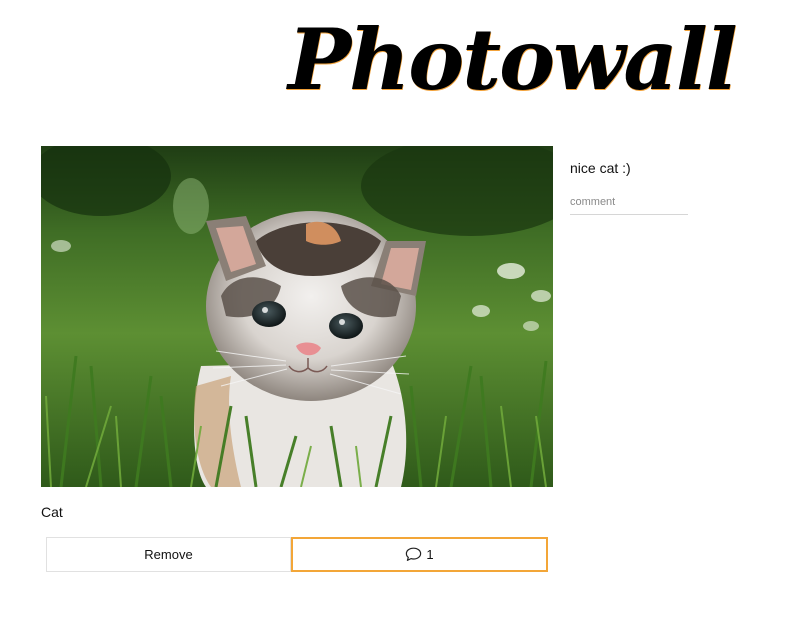 The image size is (800, 629). What do you see at coordinates (600, 168) in the screenshot?
I see `comment-item: nice cat :)` at bounding box center [600, 168].